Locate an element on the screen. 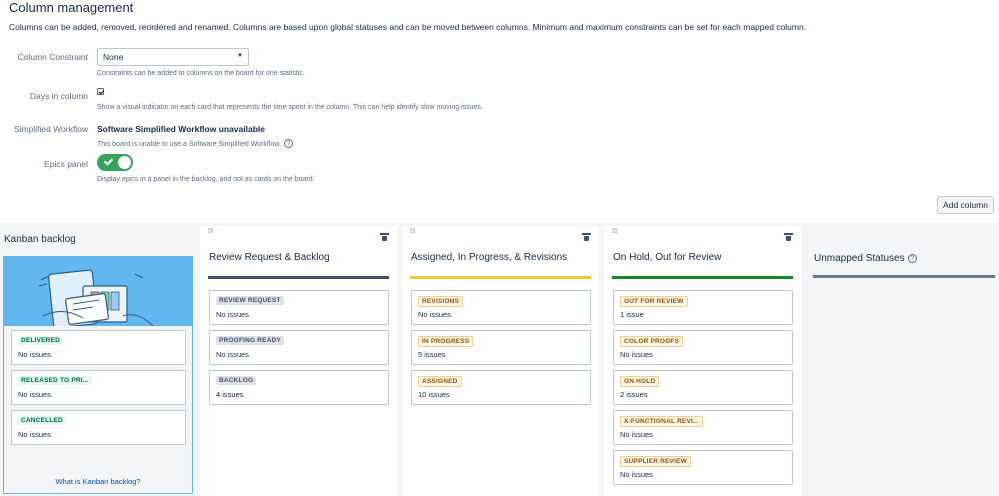 This screenshot has height=496, width=999. issue-count: 5 issues is located at coordinates (432, 354).